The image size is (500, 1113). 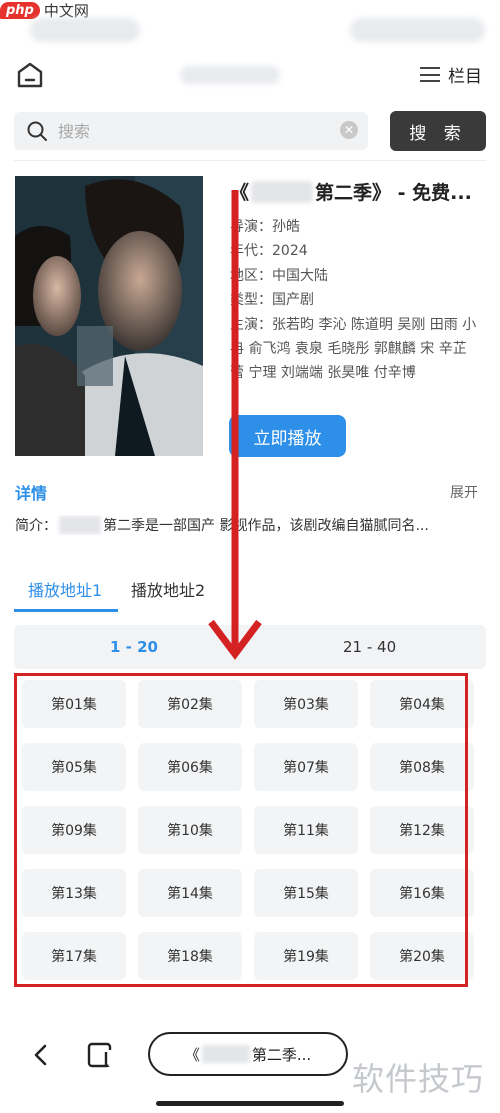 I want to click on tab-range-1-20: 1 - 20, so click(x=134, y=647).